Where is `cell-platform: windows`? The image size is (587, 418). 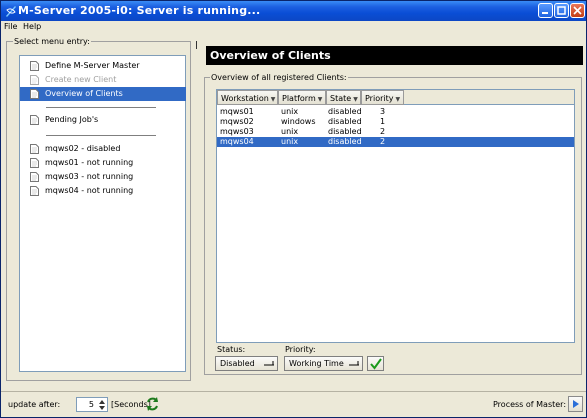 cell-platform: windows is located at coordinates (298, 121).